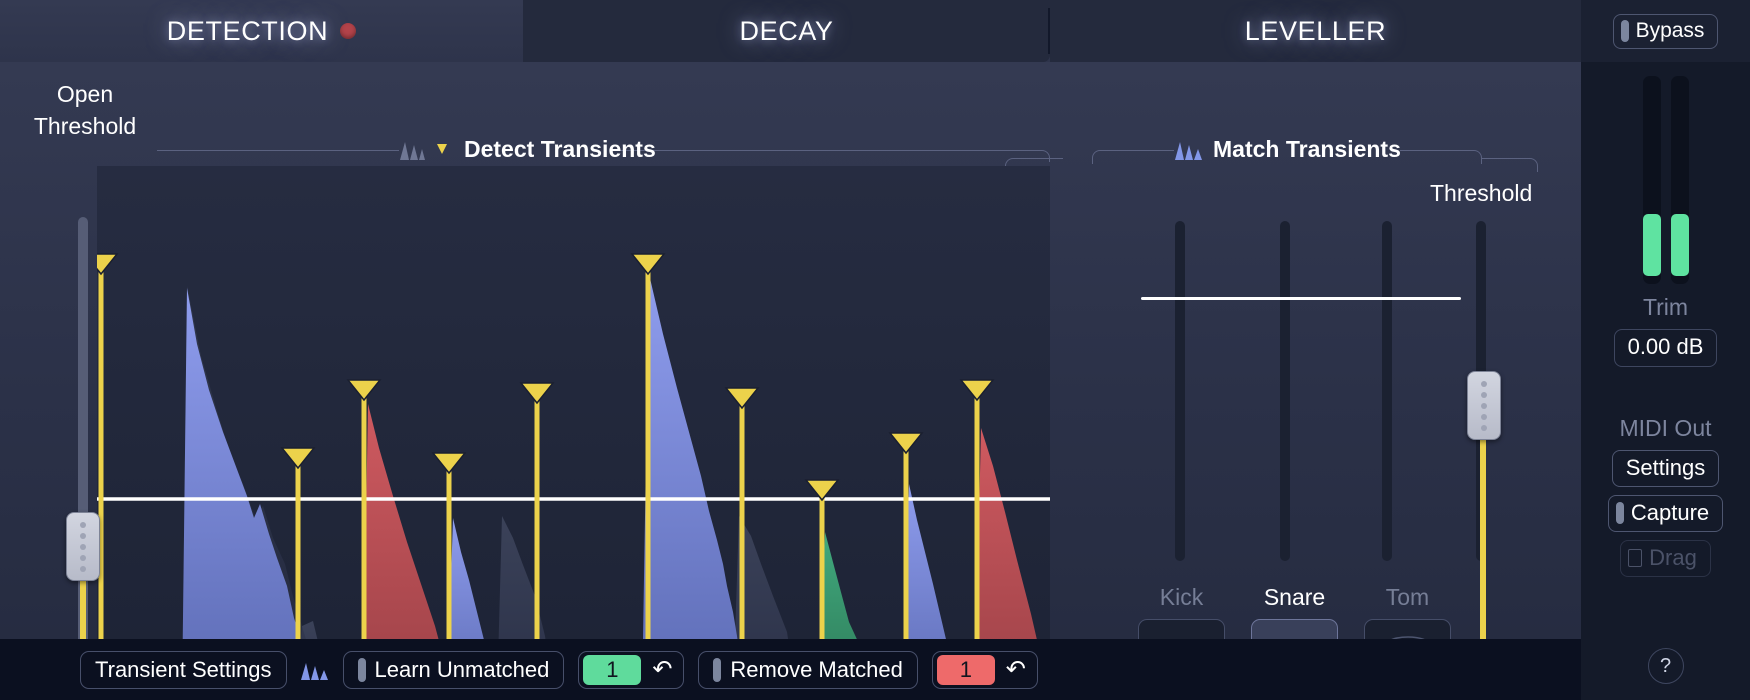  I want to click on transient-settings-label: Transient Settings, so click(183, 669).